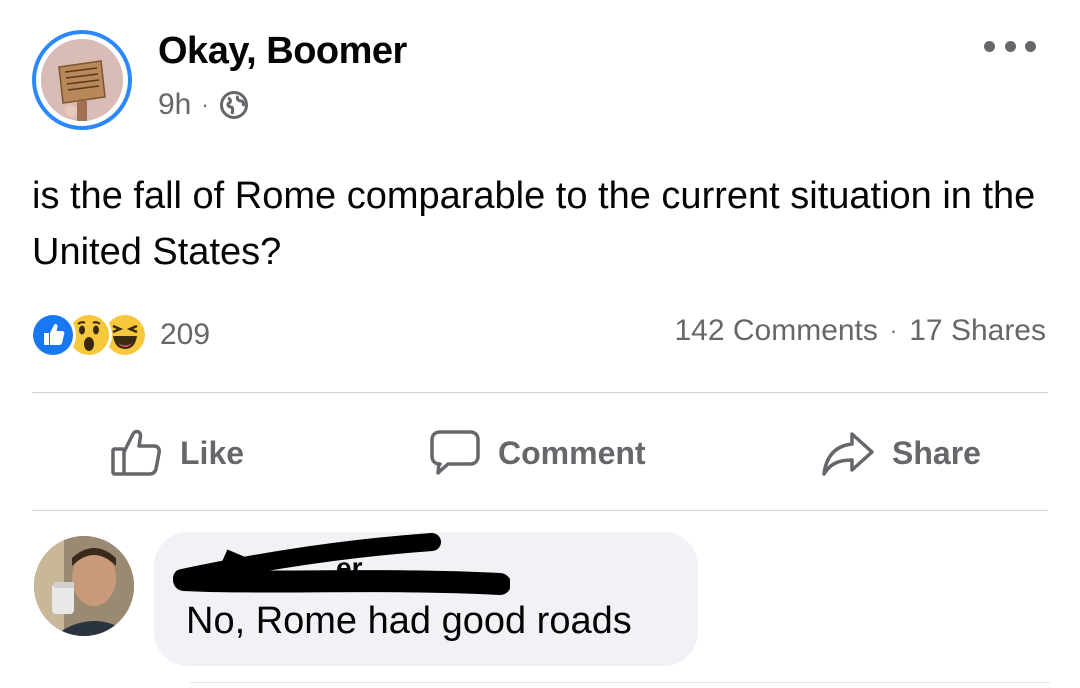 The height and width of the screenshot is (688, 1080). Describe the element at coordinates (233, 105) in the screenshot. I see `globe-icon` at that location.